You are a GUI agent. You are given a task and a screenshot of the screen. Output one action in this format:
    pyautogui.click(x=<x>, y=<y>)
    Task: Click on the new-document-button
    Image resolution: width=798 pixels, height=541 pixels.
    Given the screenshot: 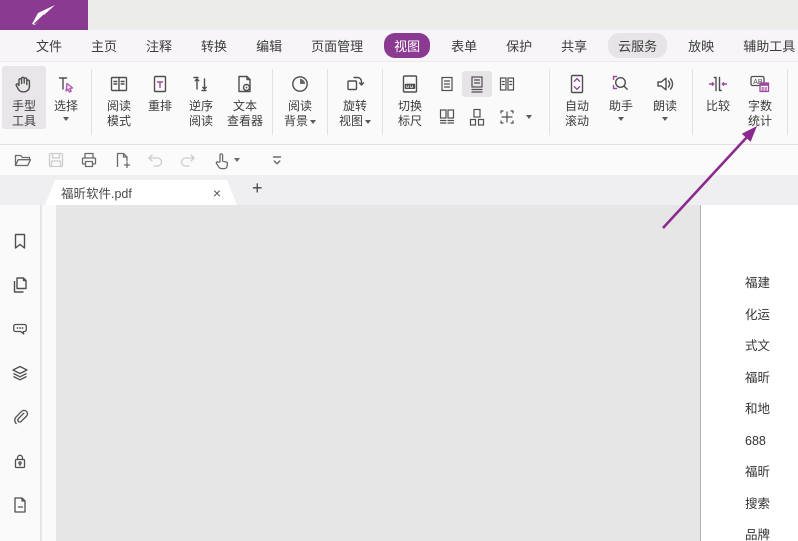 What is the action you would take?
    pyautogui.click(x=122, y=160)
    